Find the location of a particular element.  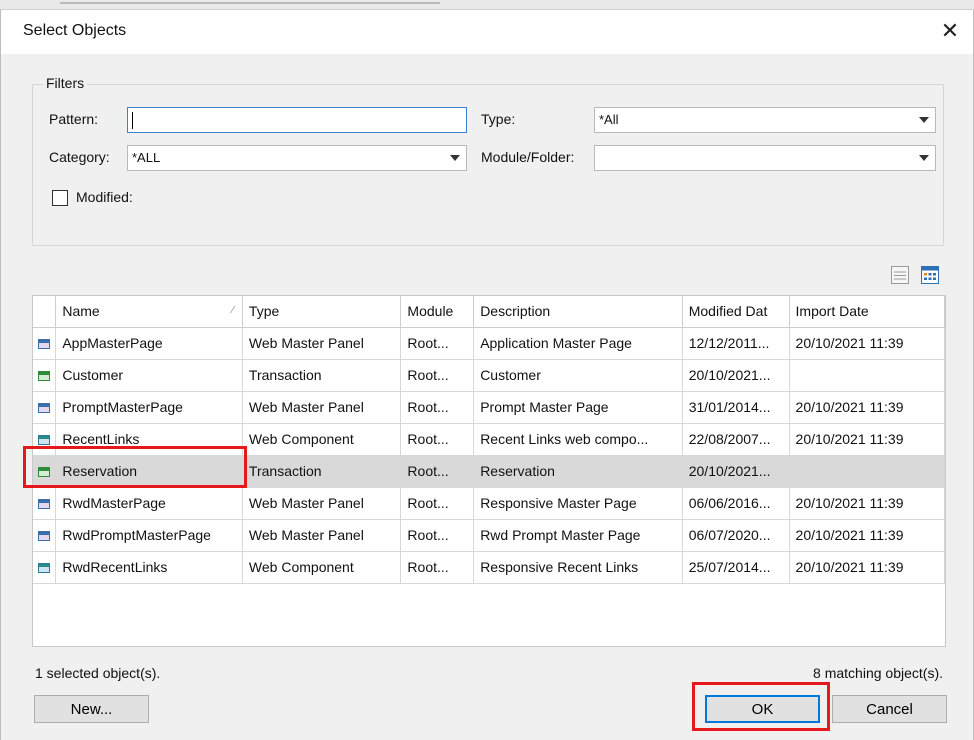

column-header-modified-date: Modified Dat is located at coordinates (736, 312).